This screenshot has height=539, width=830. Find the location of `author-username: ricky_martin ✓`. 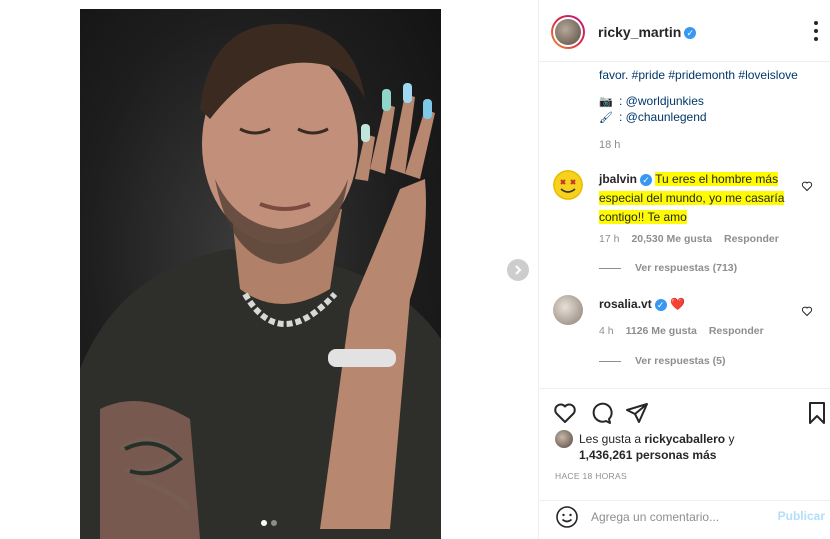

author-username: ricky_martin ✓ is located at coordinates (647, 32).